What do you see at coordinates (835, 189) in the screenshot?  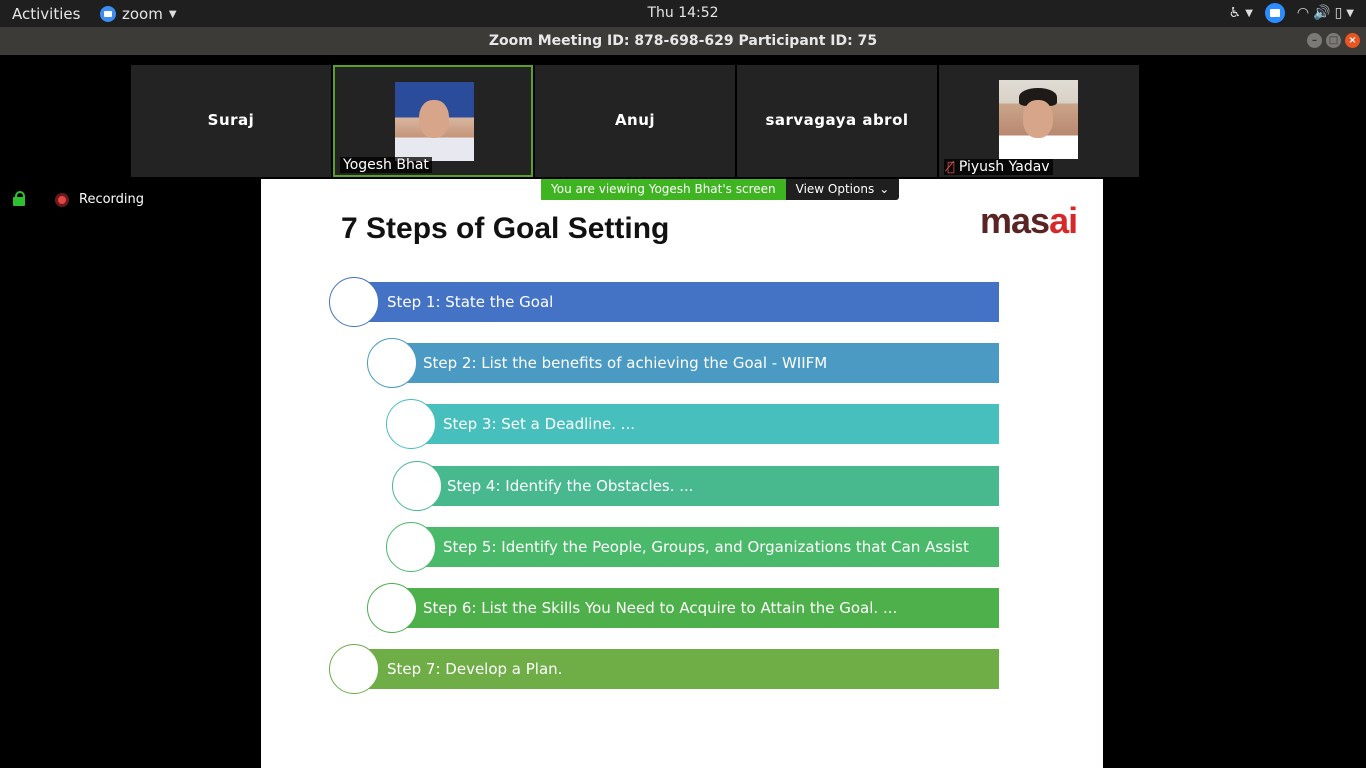 I see `view-options-label: View Options` at bounding box center [835, 189].